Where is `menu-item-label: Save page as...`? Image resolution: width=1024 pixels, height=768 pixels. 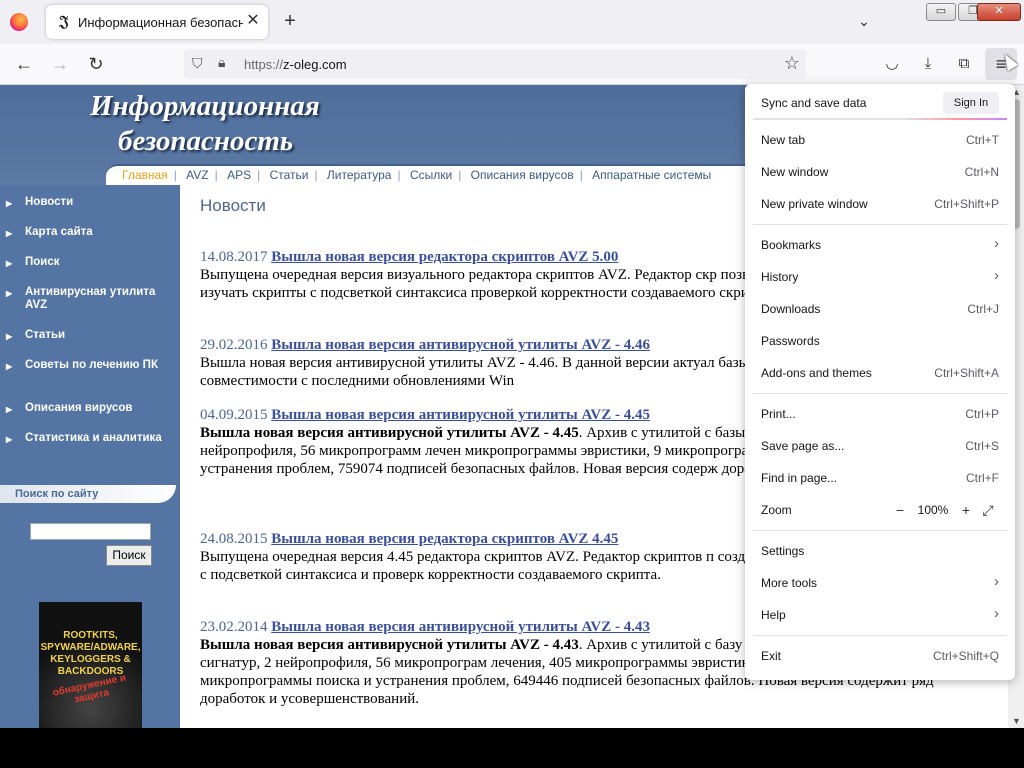
menu-item-label: Save page as... is located at coordinates (803, 446).